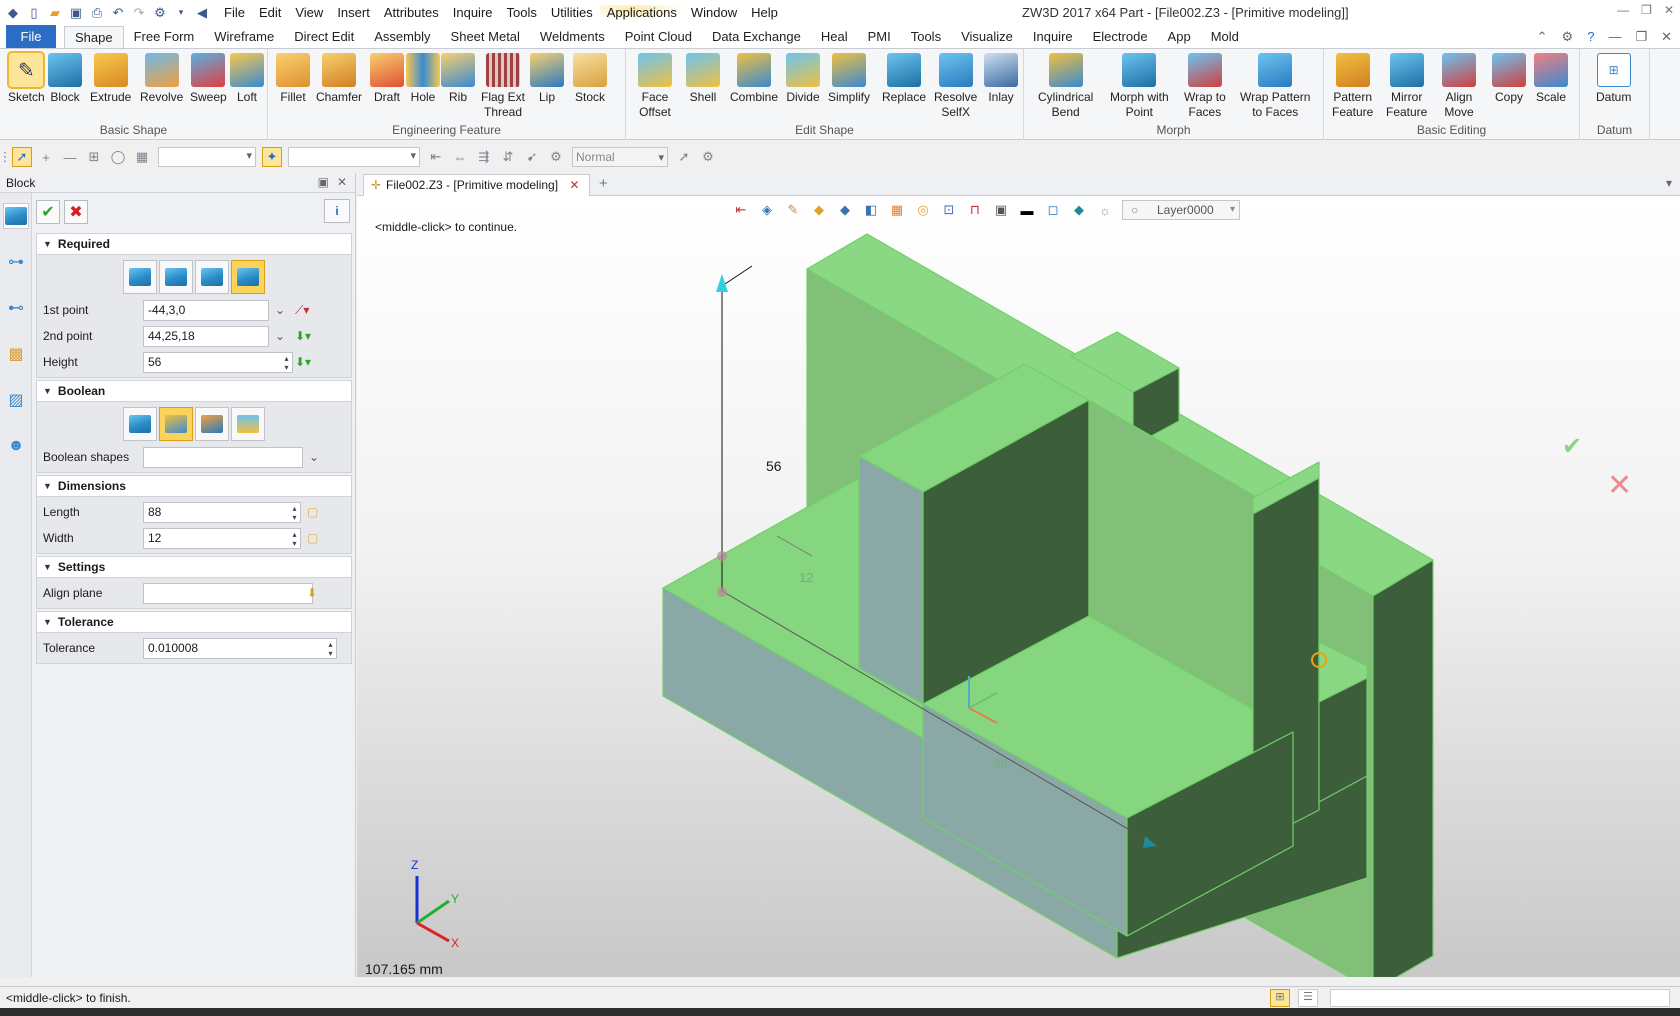 This screenshot has width=1680, height=1016. I want to click on menu-view: View, so click(309, 12).